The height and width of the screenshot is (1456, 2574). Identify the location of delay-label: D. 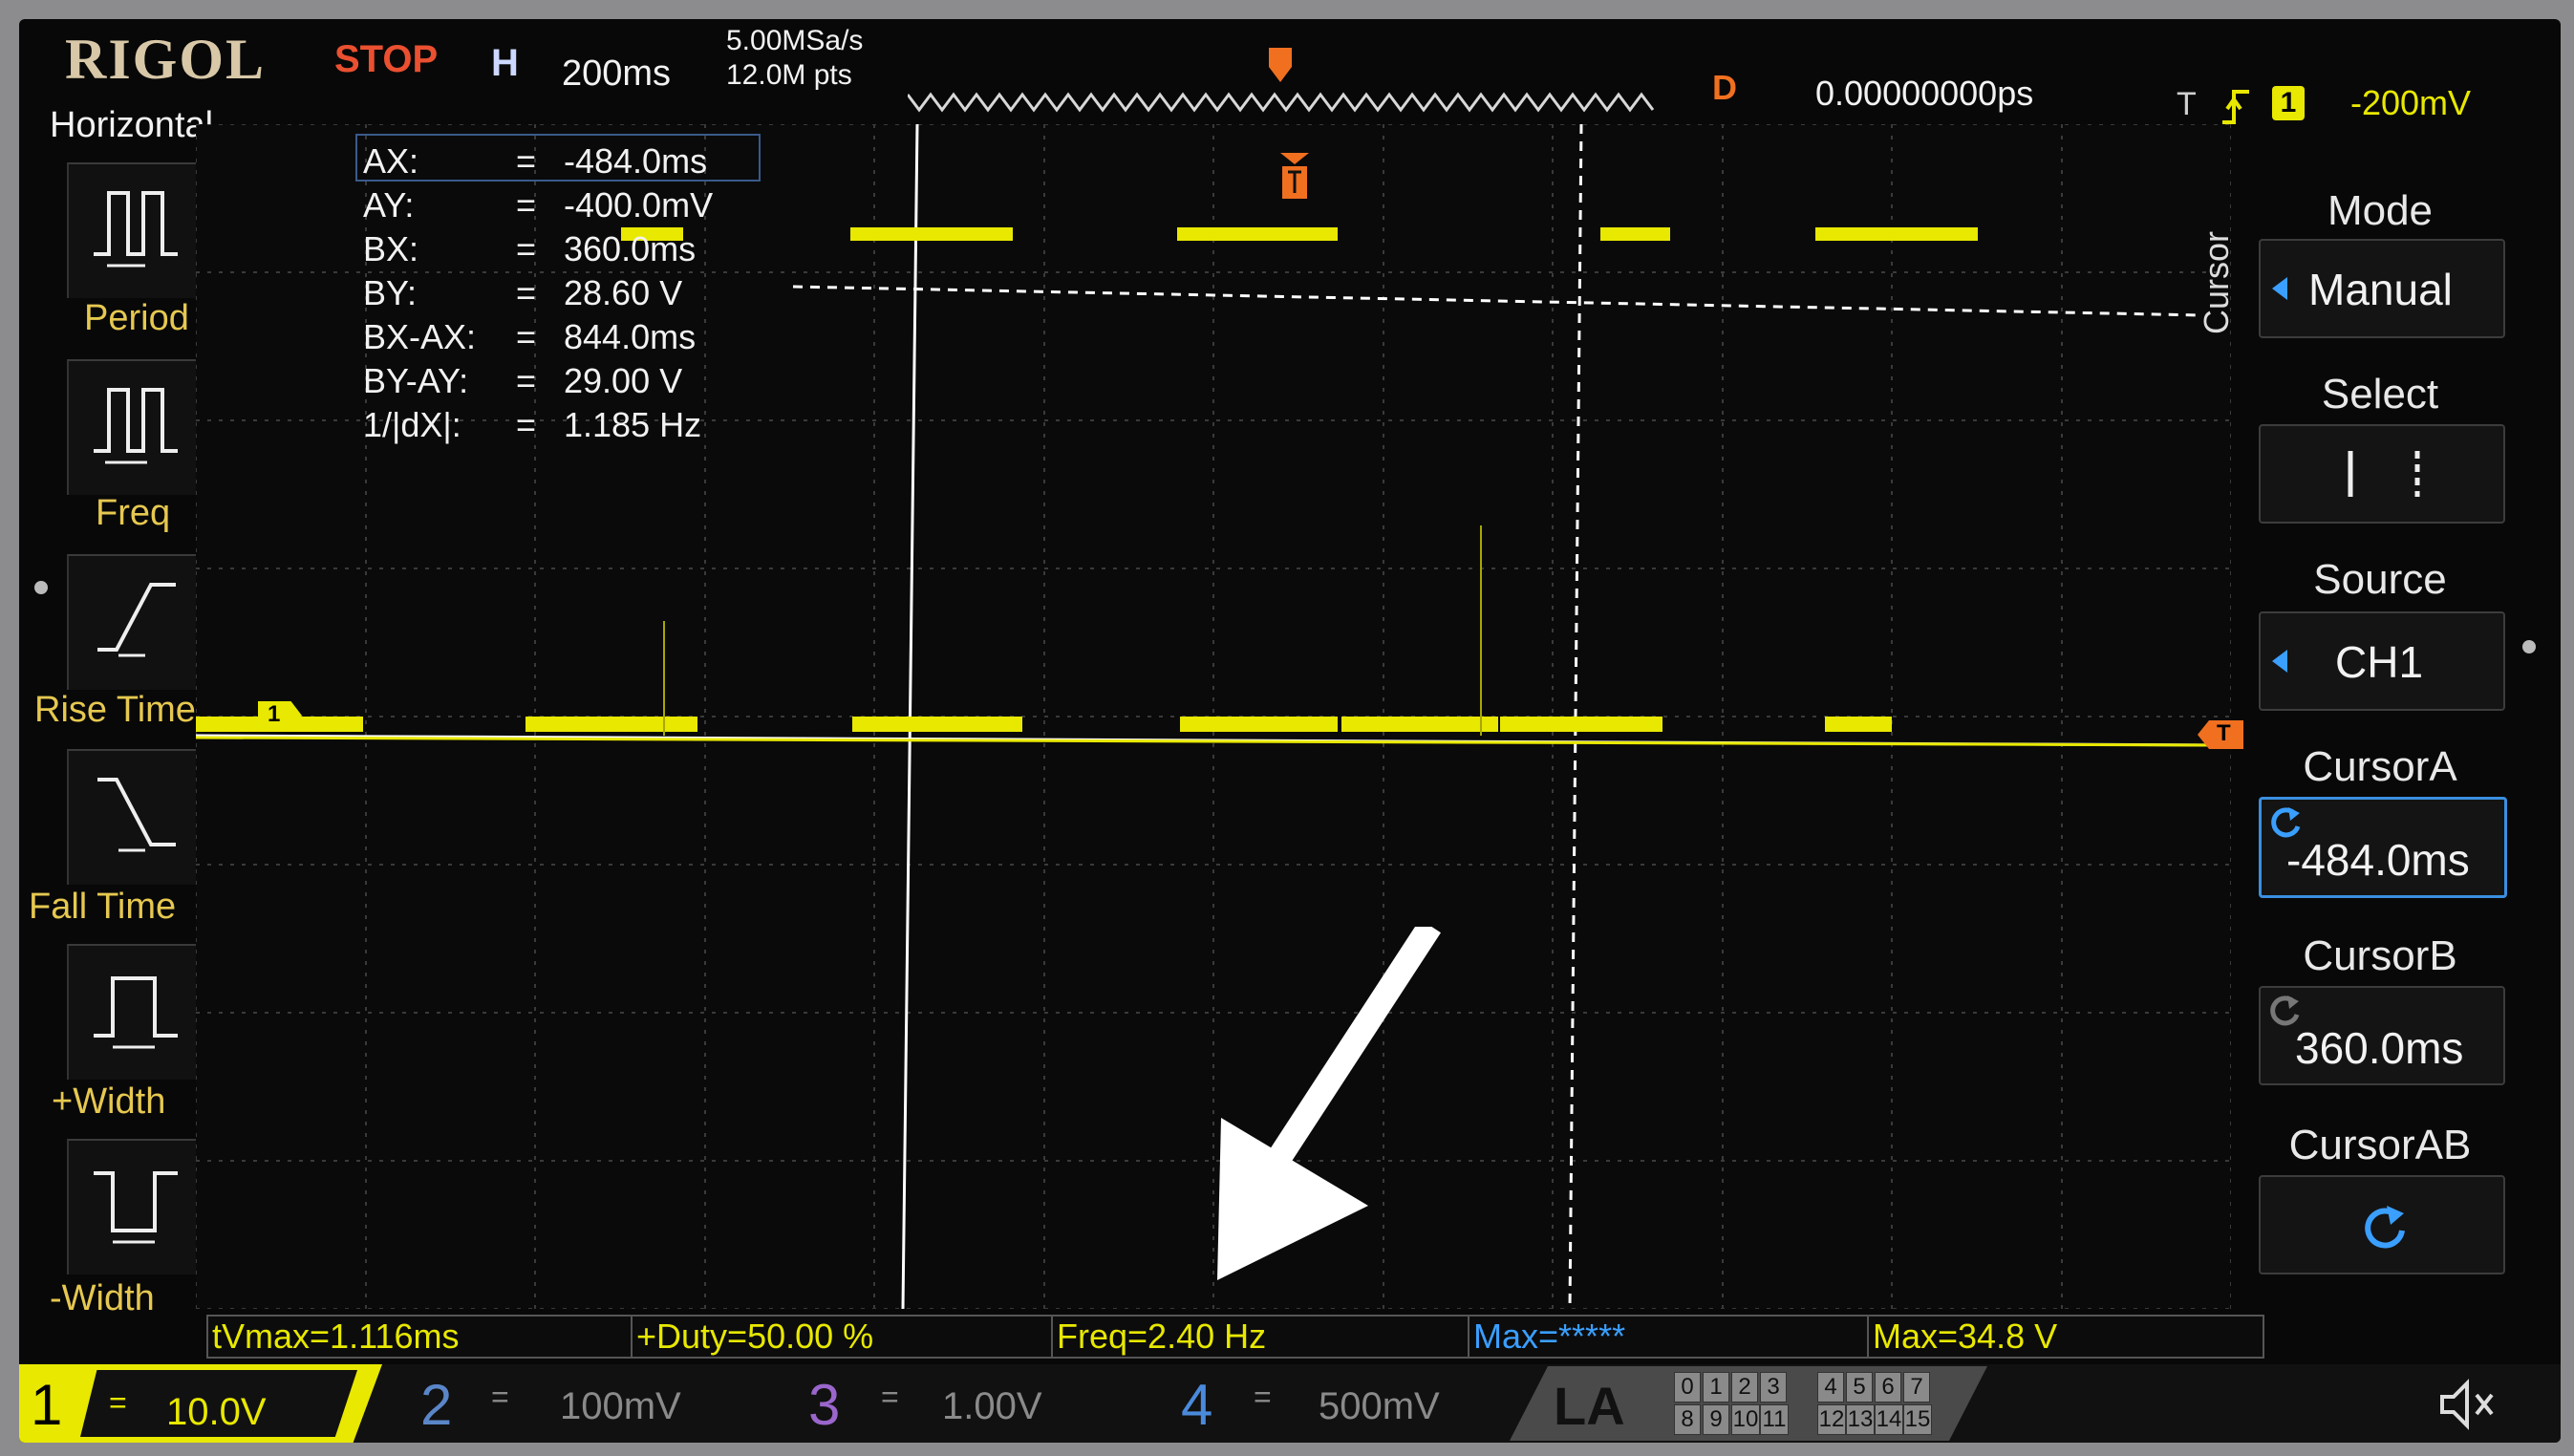
(1724, 88).